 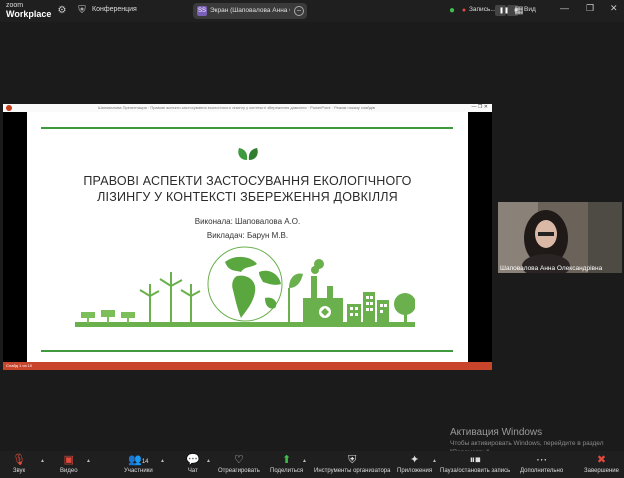 I want to click on minimize-share-icon: –, so click(x=299, y=11).